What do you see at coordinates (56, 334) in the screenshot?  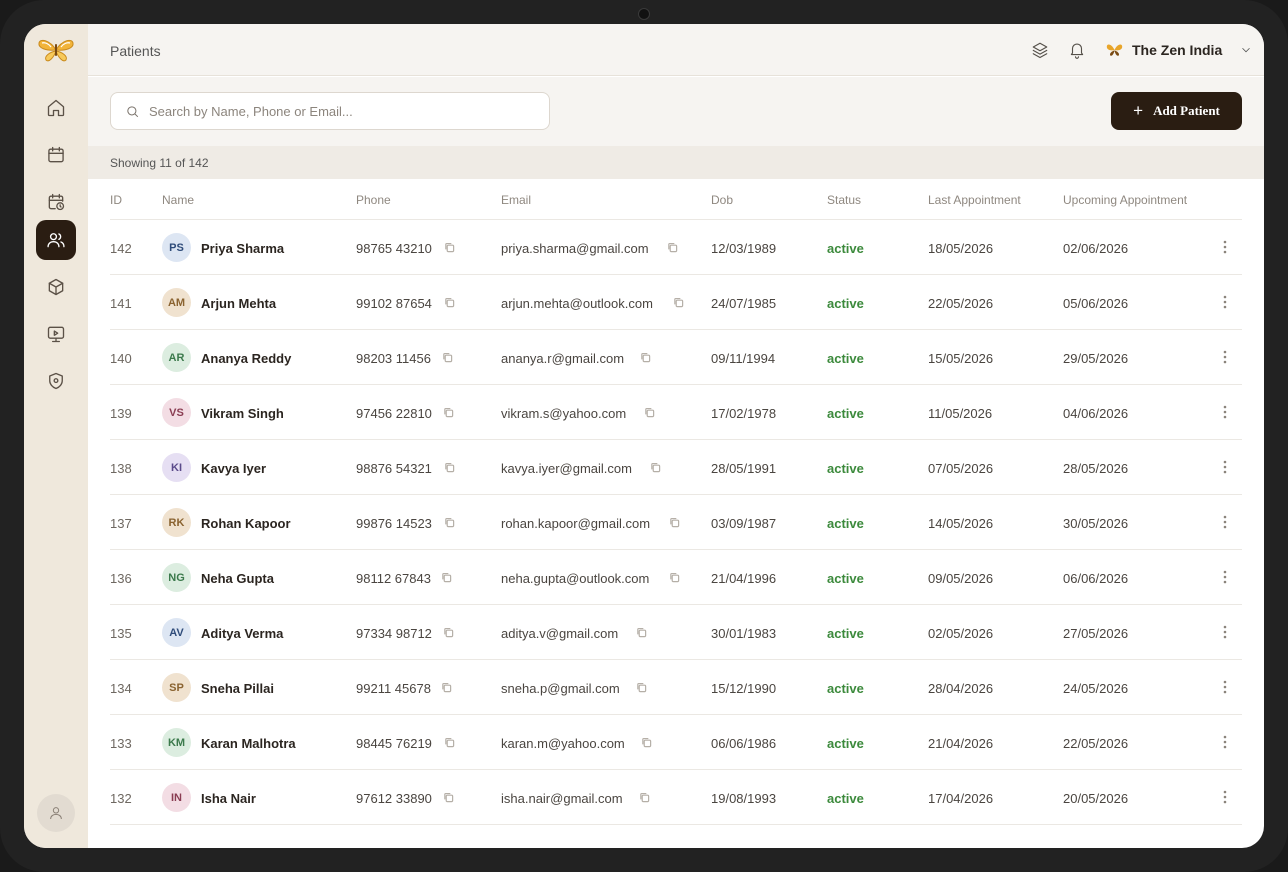 I see `sidebar-item-media` at bounding box center [56, 334].